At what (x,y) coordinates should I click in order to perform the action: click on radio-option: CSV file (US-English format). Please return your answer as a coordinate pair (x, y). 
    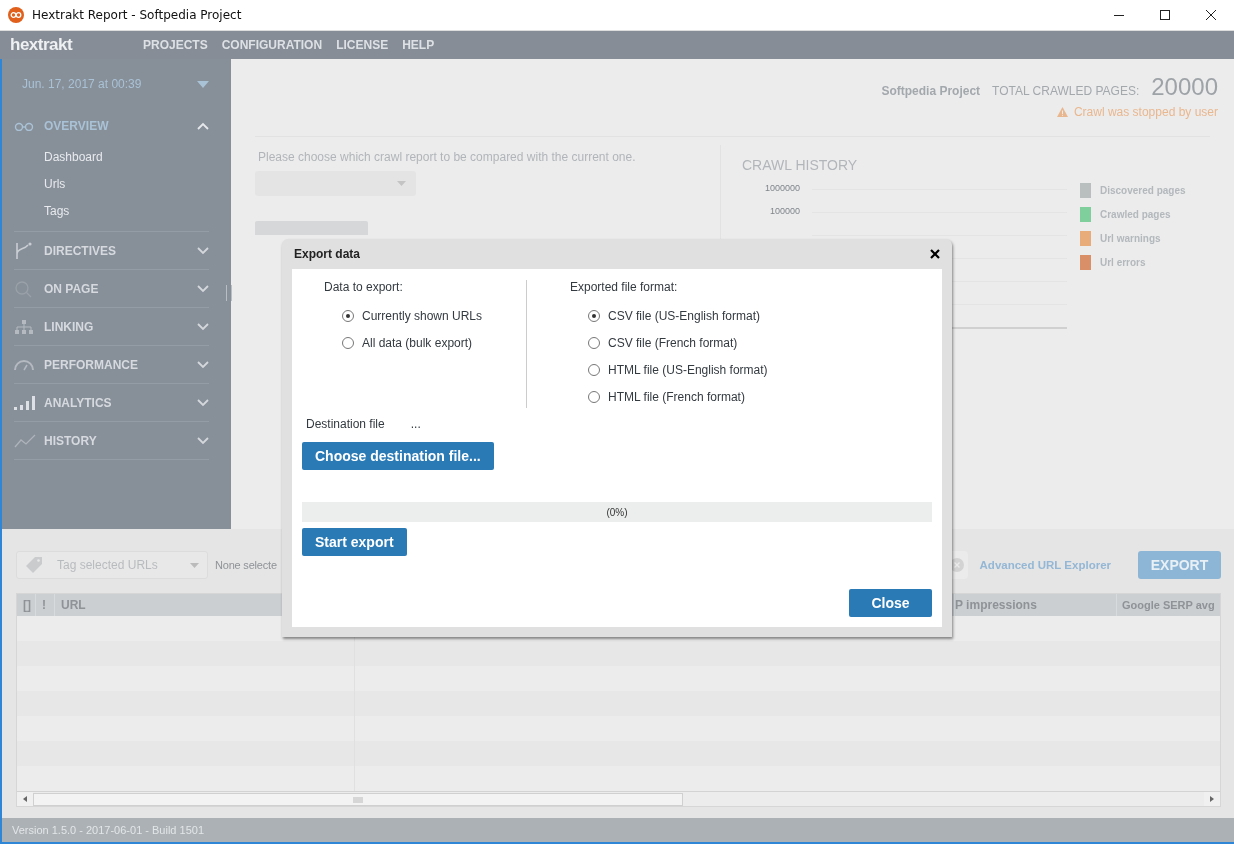
    Looking at the image, I should click on (678, 315).